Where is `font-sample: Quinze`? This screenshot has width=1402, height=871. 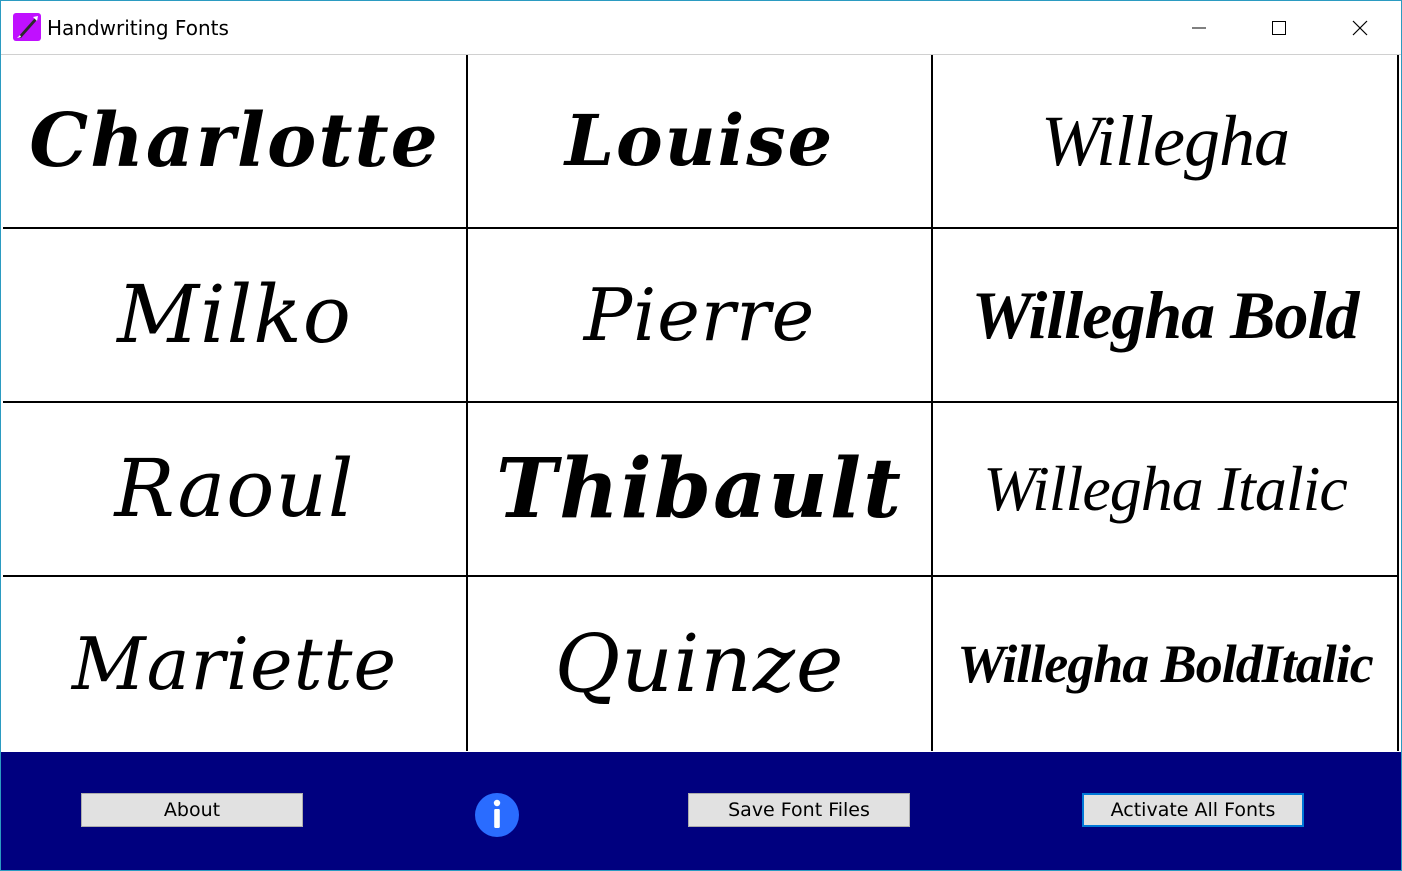 font-sample: Quinze is located at coordinates (699, 663).